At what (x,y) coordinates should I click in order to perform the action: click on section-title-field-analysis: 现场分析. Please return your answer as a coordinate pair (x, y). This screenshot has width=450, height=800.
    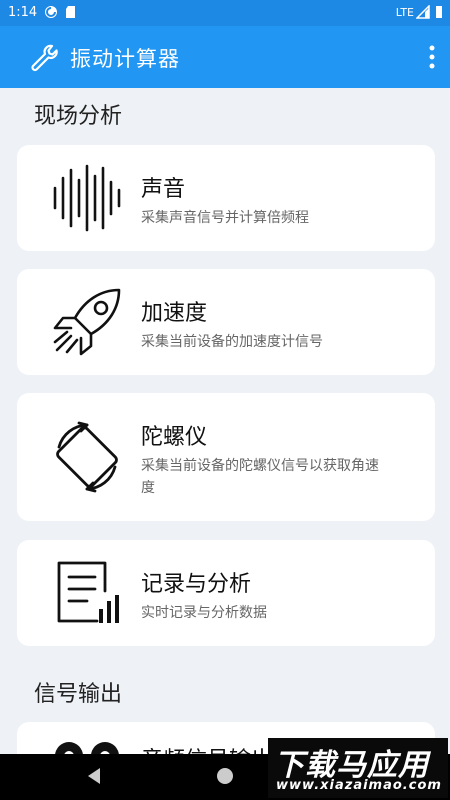
    Looking at the image, I should click on (78, 116).